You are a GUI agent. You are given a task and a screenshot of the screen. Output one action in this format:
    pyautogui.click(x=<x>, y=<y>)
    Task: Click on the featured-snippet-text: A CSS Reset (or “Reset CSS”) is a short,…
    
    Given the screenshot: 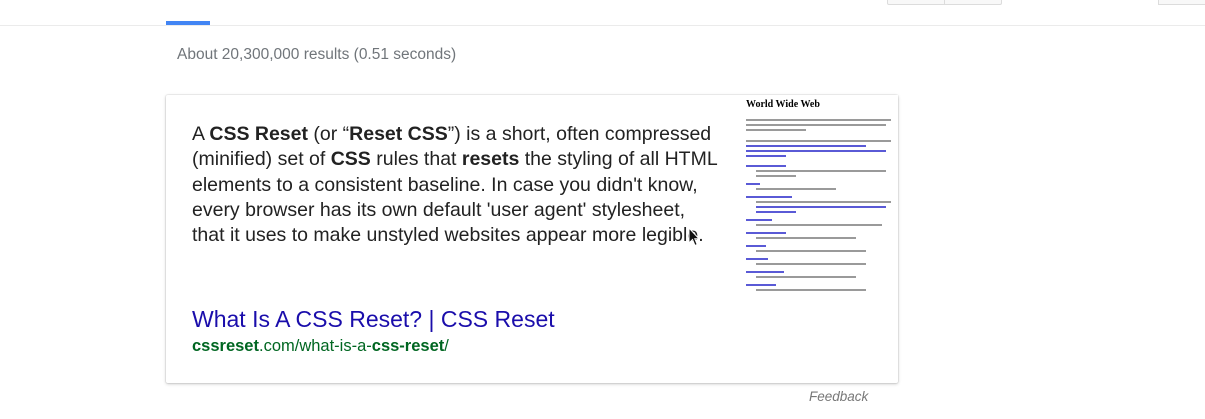 What is the action you would take?
    pyautogui.click(x=454, y=185)
    